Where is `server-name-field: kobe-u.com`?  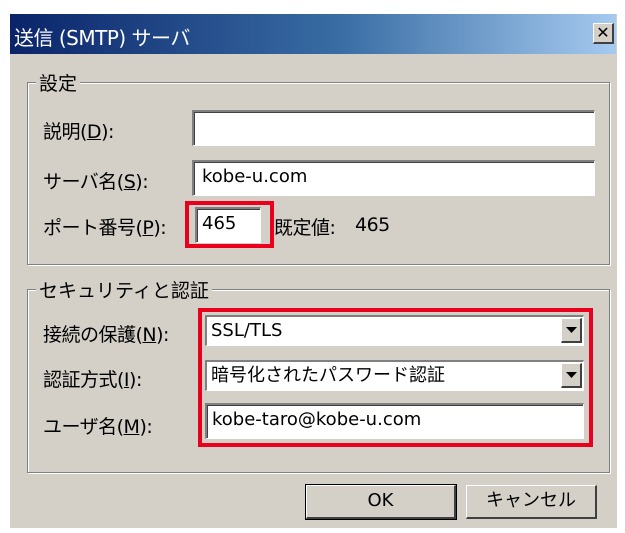 server-name-field: kobe-u.com is located at coordinates (393, 178).